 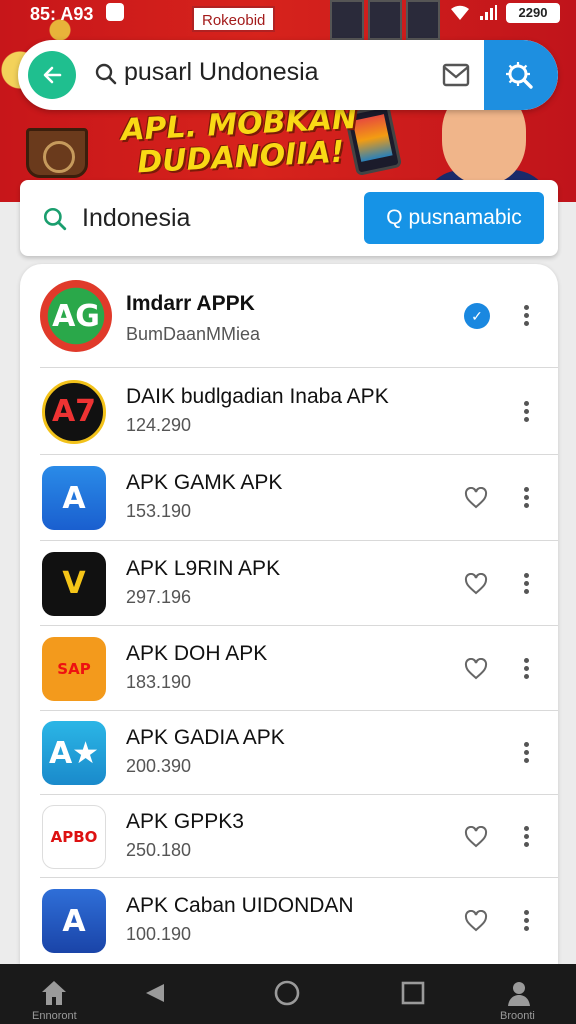 What do you see at coordinates (477, 316) in the screenshot?
I see `verified-check-icon: ✓` at bounding box center [477, 316].